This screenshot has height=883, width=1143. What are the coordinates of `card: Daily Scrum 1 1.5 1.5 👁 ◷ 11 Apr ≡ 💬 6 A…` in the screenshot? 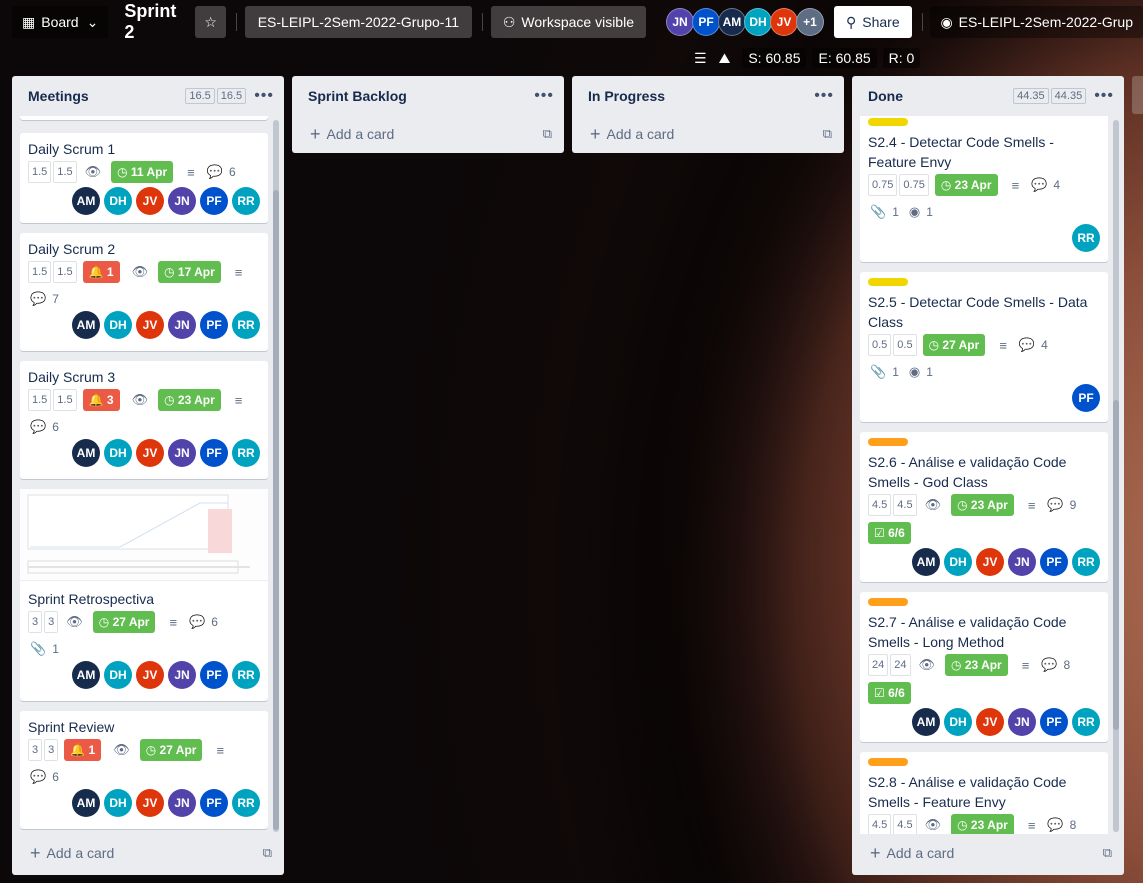 It's located at (144, 178).